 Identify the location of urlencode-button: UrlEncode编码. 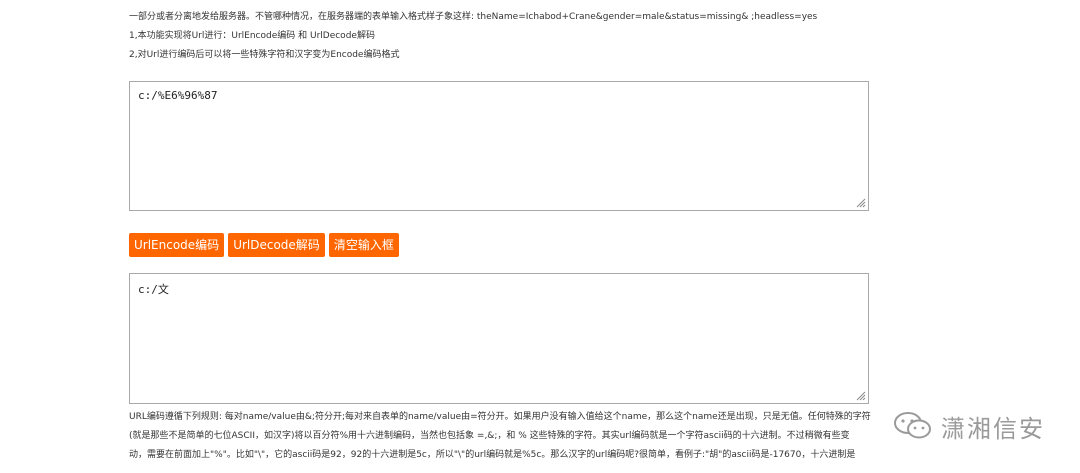
(177, 245).